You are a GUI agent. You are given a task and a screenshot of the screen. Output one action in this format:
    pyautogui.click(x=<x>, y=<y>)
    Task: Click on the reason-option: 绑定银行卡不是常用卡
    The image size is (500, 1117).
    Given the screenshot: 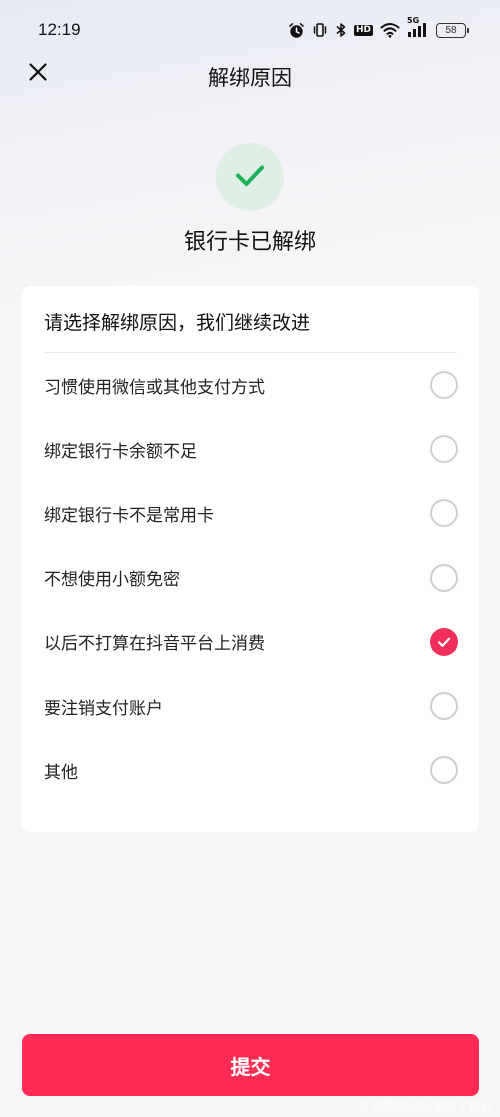 What is the action you would take?
    pyautogui.click(x=250, y=513)
    